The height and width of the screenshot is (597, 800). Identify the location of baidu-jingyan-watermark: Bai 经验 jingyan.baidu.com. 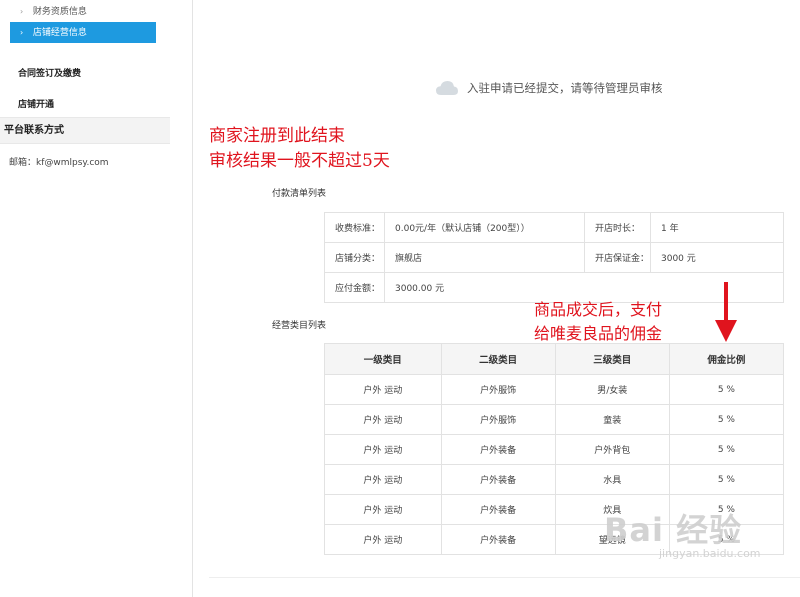
(682, 532).